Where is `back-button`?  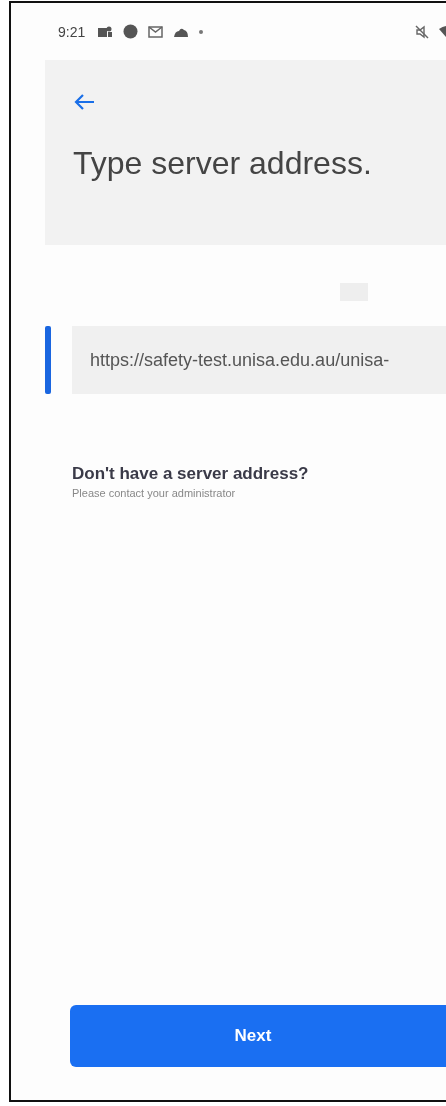 back-button is located at coordinates (84, 102).